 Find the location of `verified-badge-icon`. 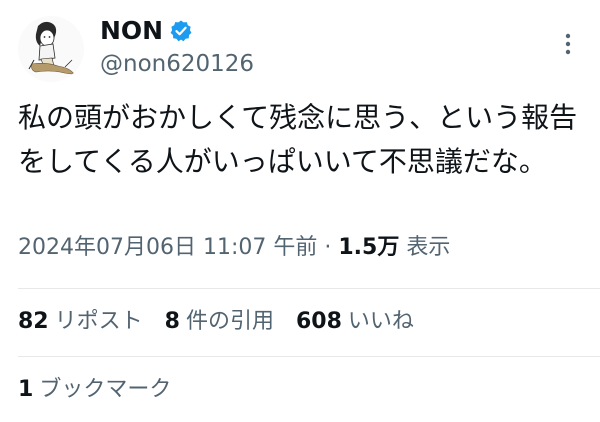

verified-badge-icon is located at coordinates (181, 31).